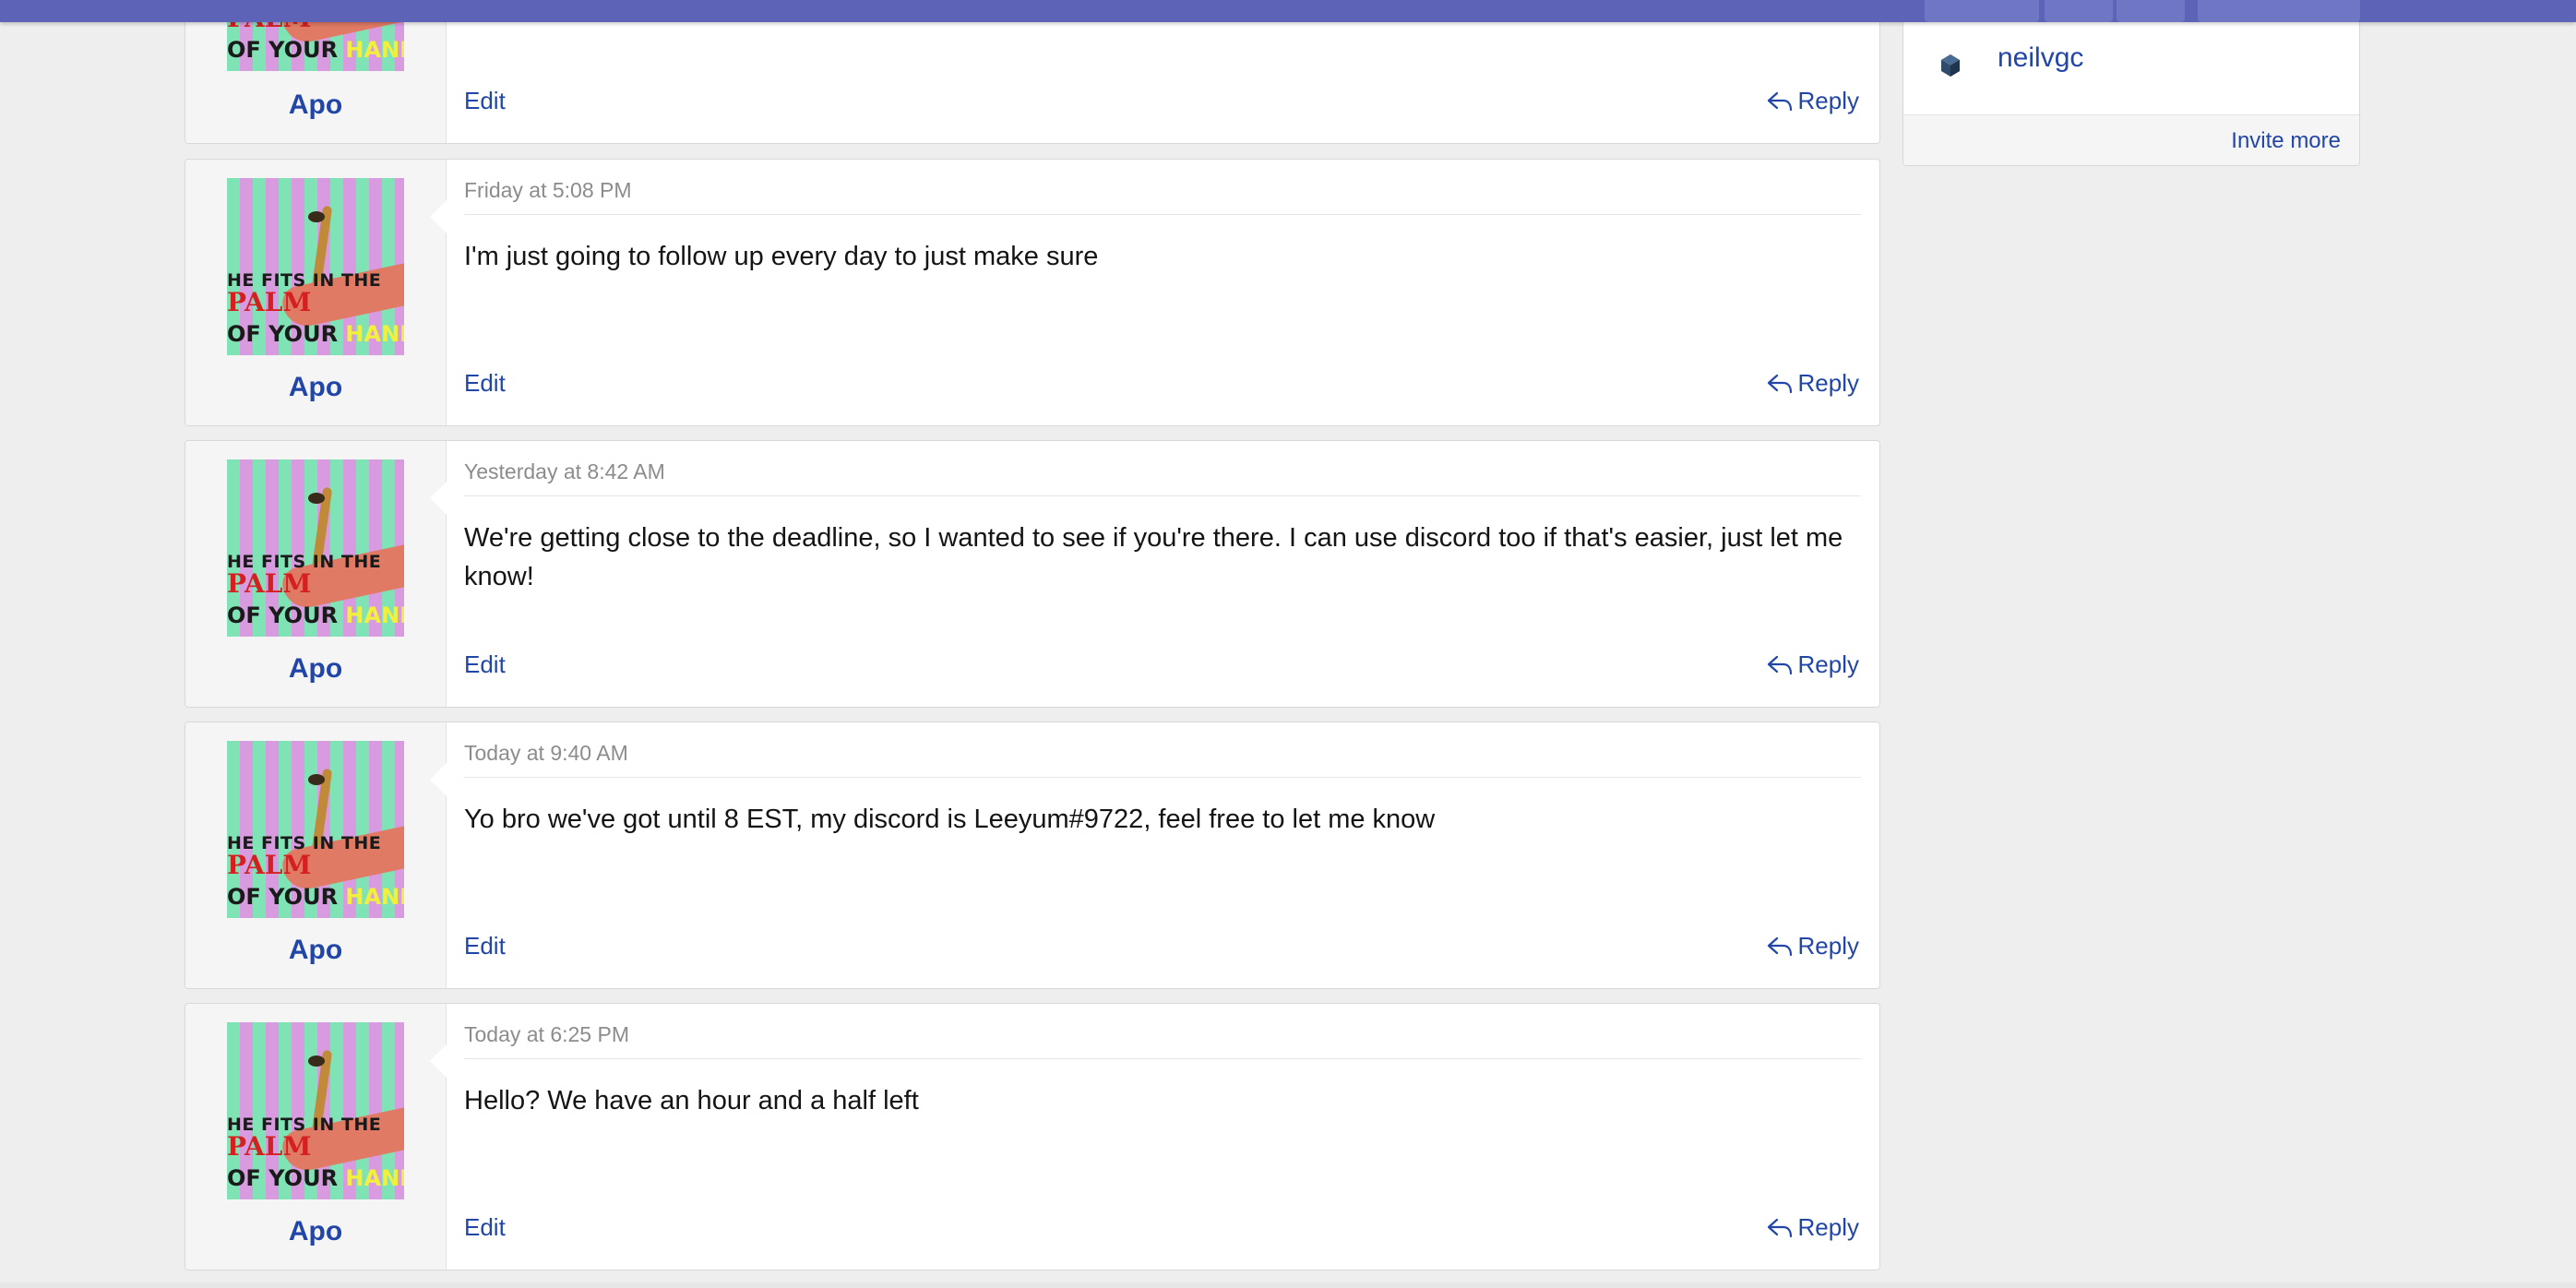 The height and width of the screenshot is (1288, 2576). I want to click on participants-footer: Invite more, so click(2131, 139).